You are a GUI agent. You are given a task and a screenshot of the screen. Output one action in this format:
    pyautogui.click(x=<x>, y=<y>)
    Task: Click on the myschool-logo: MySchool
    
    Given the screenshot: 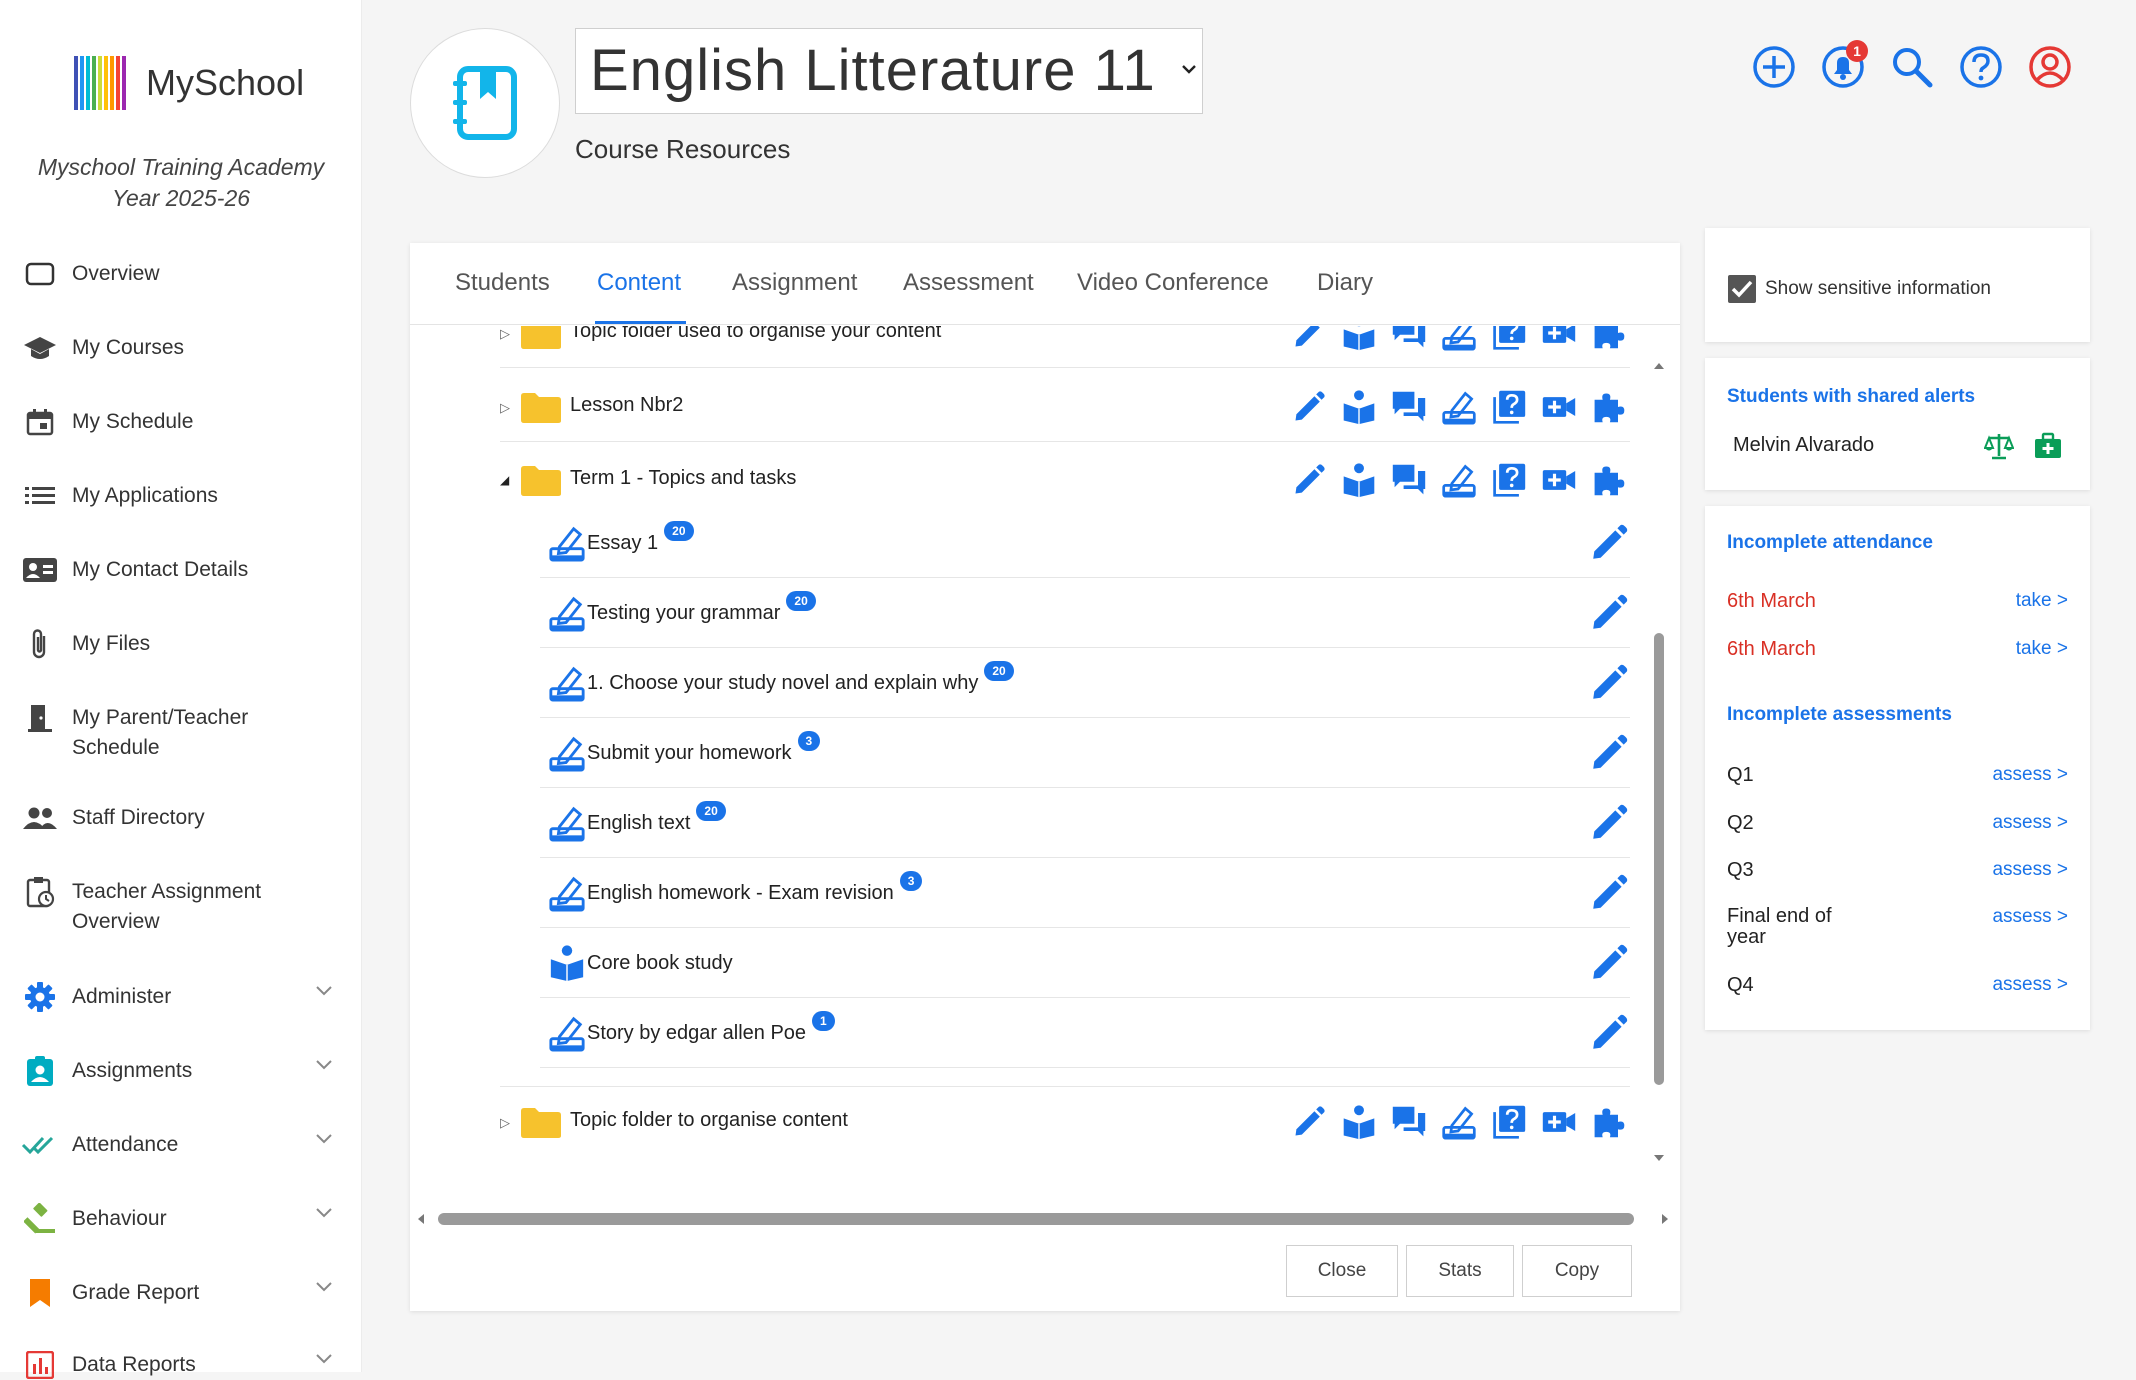 What is the action you would take?
    pyautogui.click(x=189, y=83)
    